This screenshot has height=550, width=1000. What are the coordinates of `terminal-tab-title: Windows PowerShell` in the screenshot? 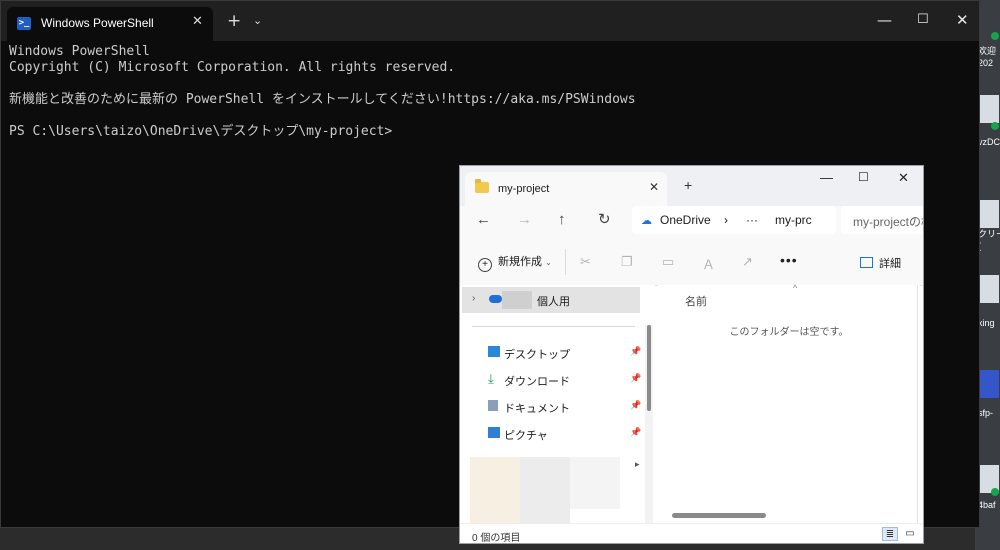 It's located at (97, 23).